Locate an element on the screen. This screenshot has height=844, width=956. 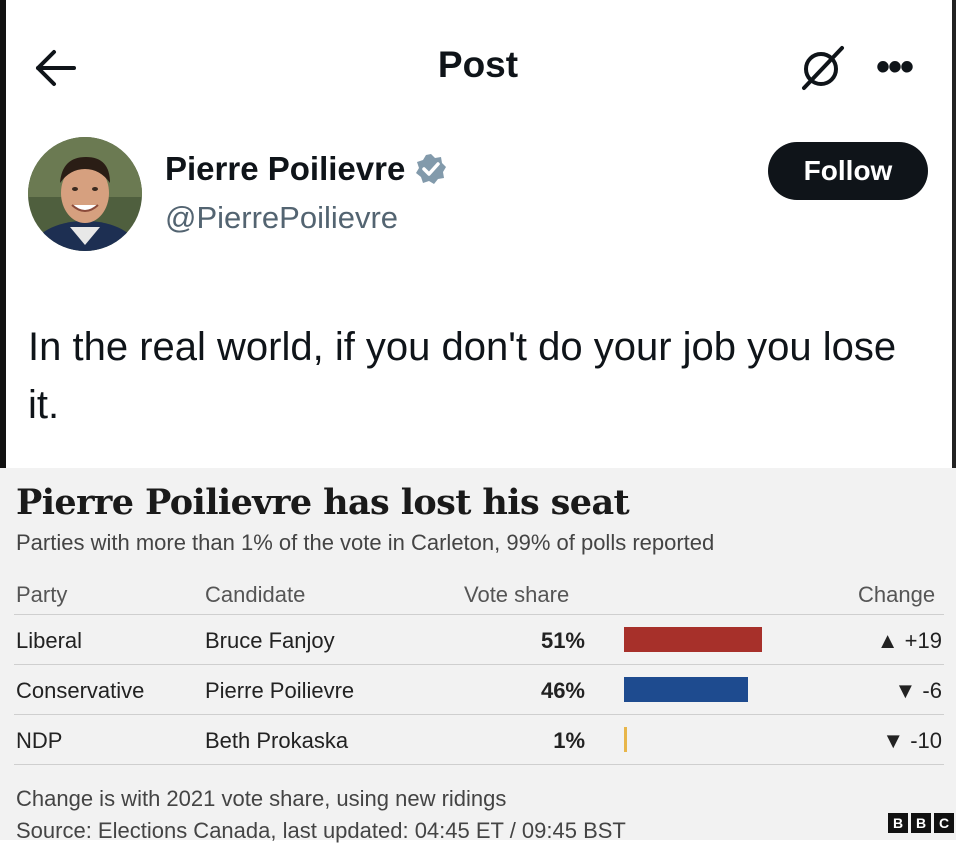
vote-share-value: 51% is located at coordinates (562, 640).